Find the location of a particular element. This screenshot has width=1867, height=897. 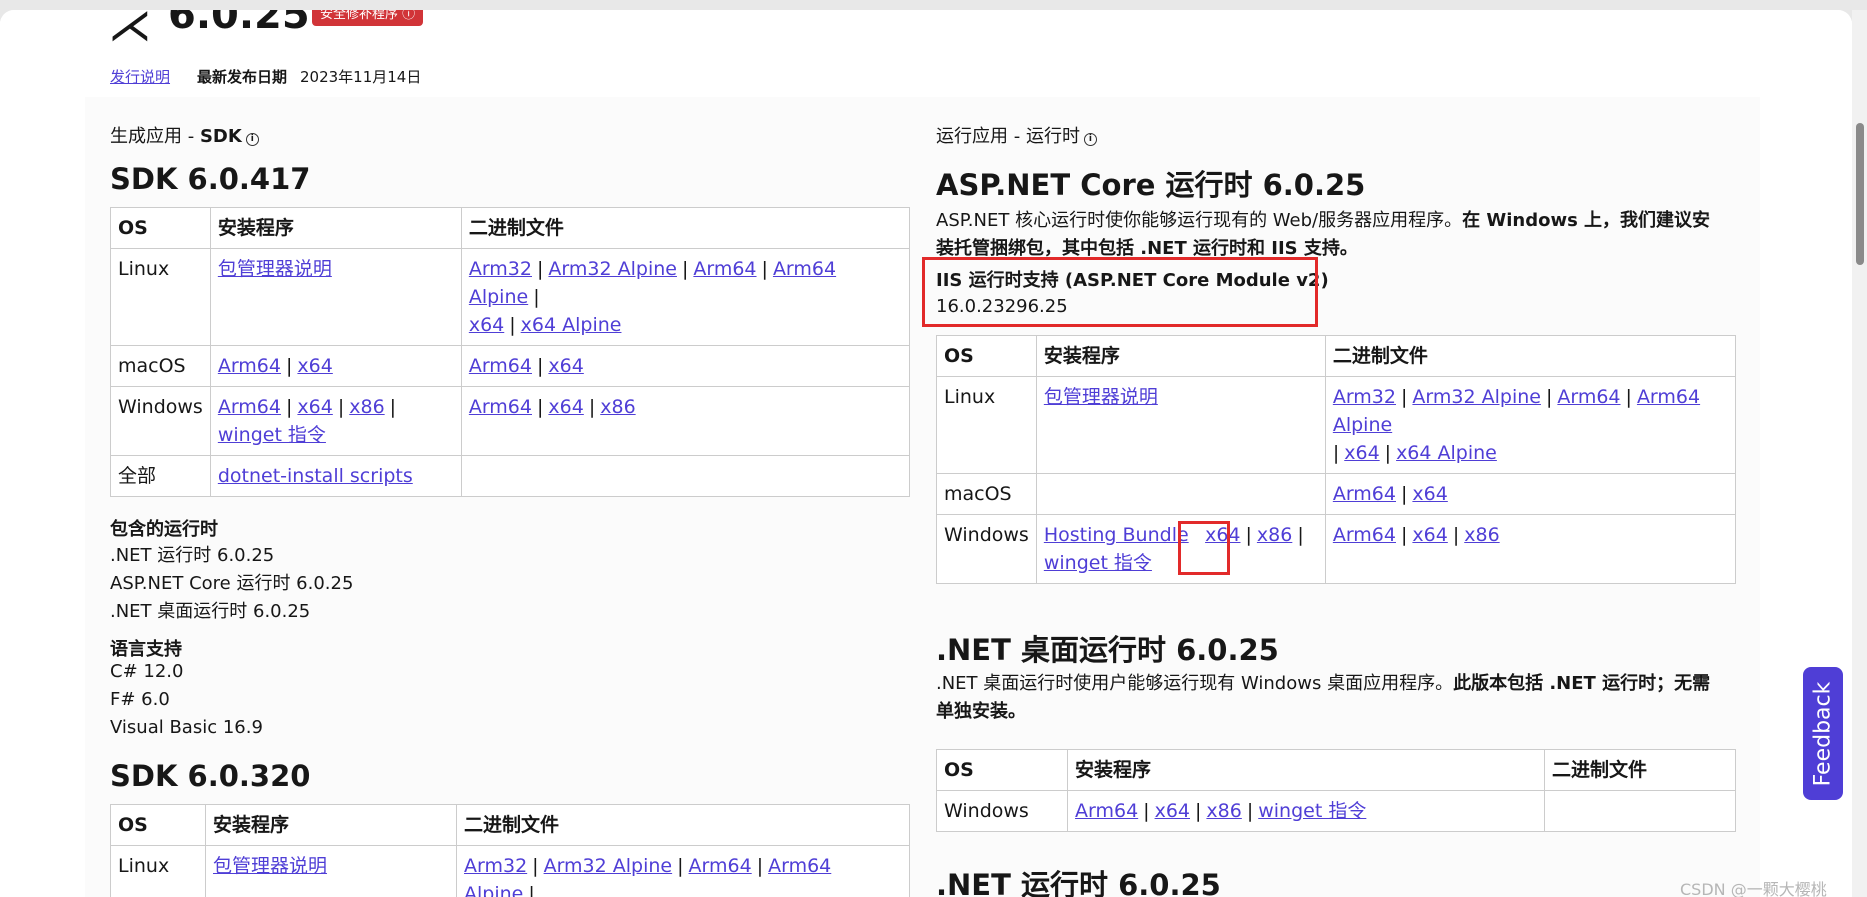

feedback-button: Feedback is located at coordinates (1823, 733).